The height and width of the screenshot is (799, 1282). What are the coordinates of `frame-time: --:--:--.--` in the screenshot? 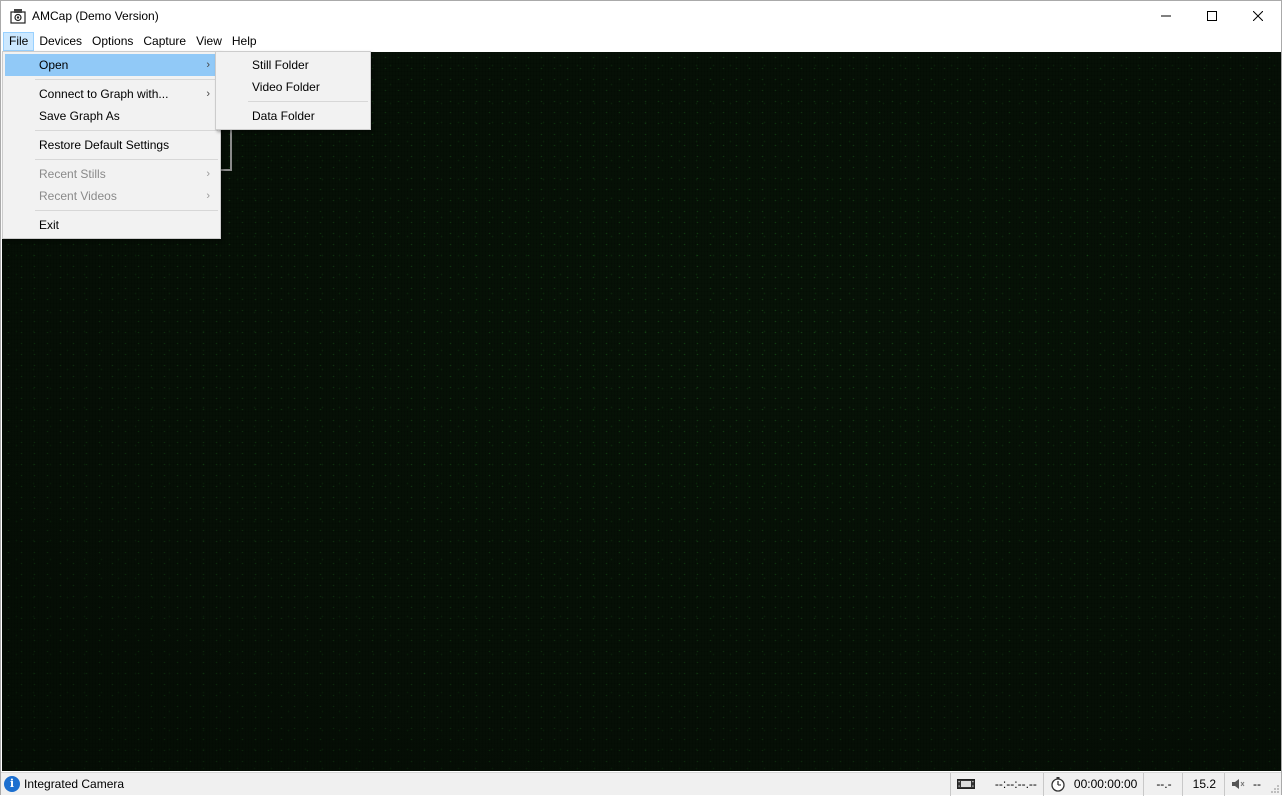 It's located at (1015, 784).